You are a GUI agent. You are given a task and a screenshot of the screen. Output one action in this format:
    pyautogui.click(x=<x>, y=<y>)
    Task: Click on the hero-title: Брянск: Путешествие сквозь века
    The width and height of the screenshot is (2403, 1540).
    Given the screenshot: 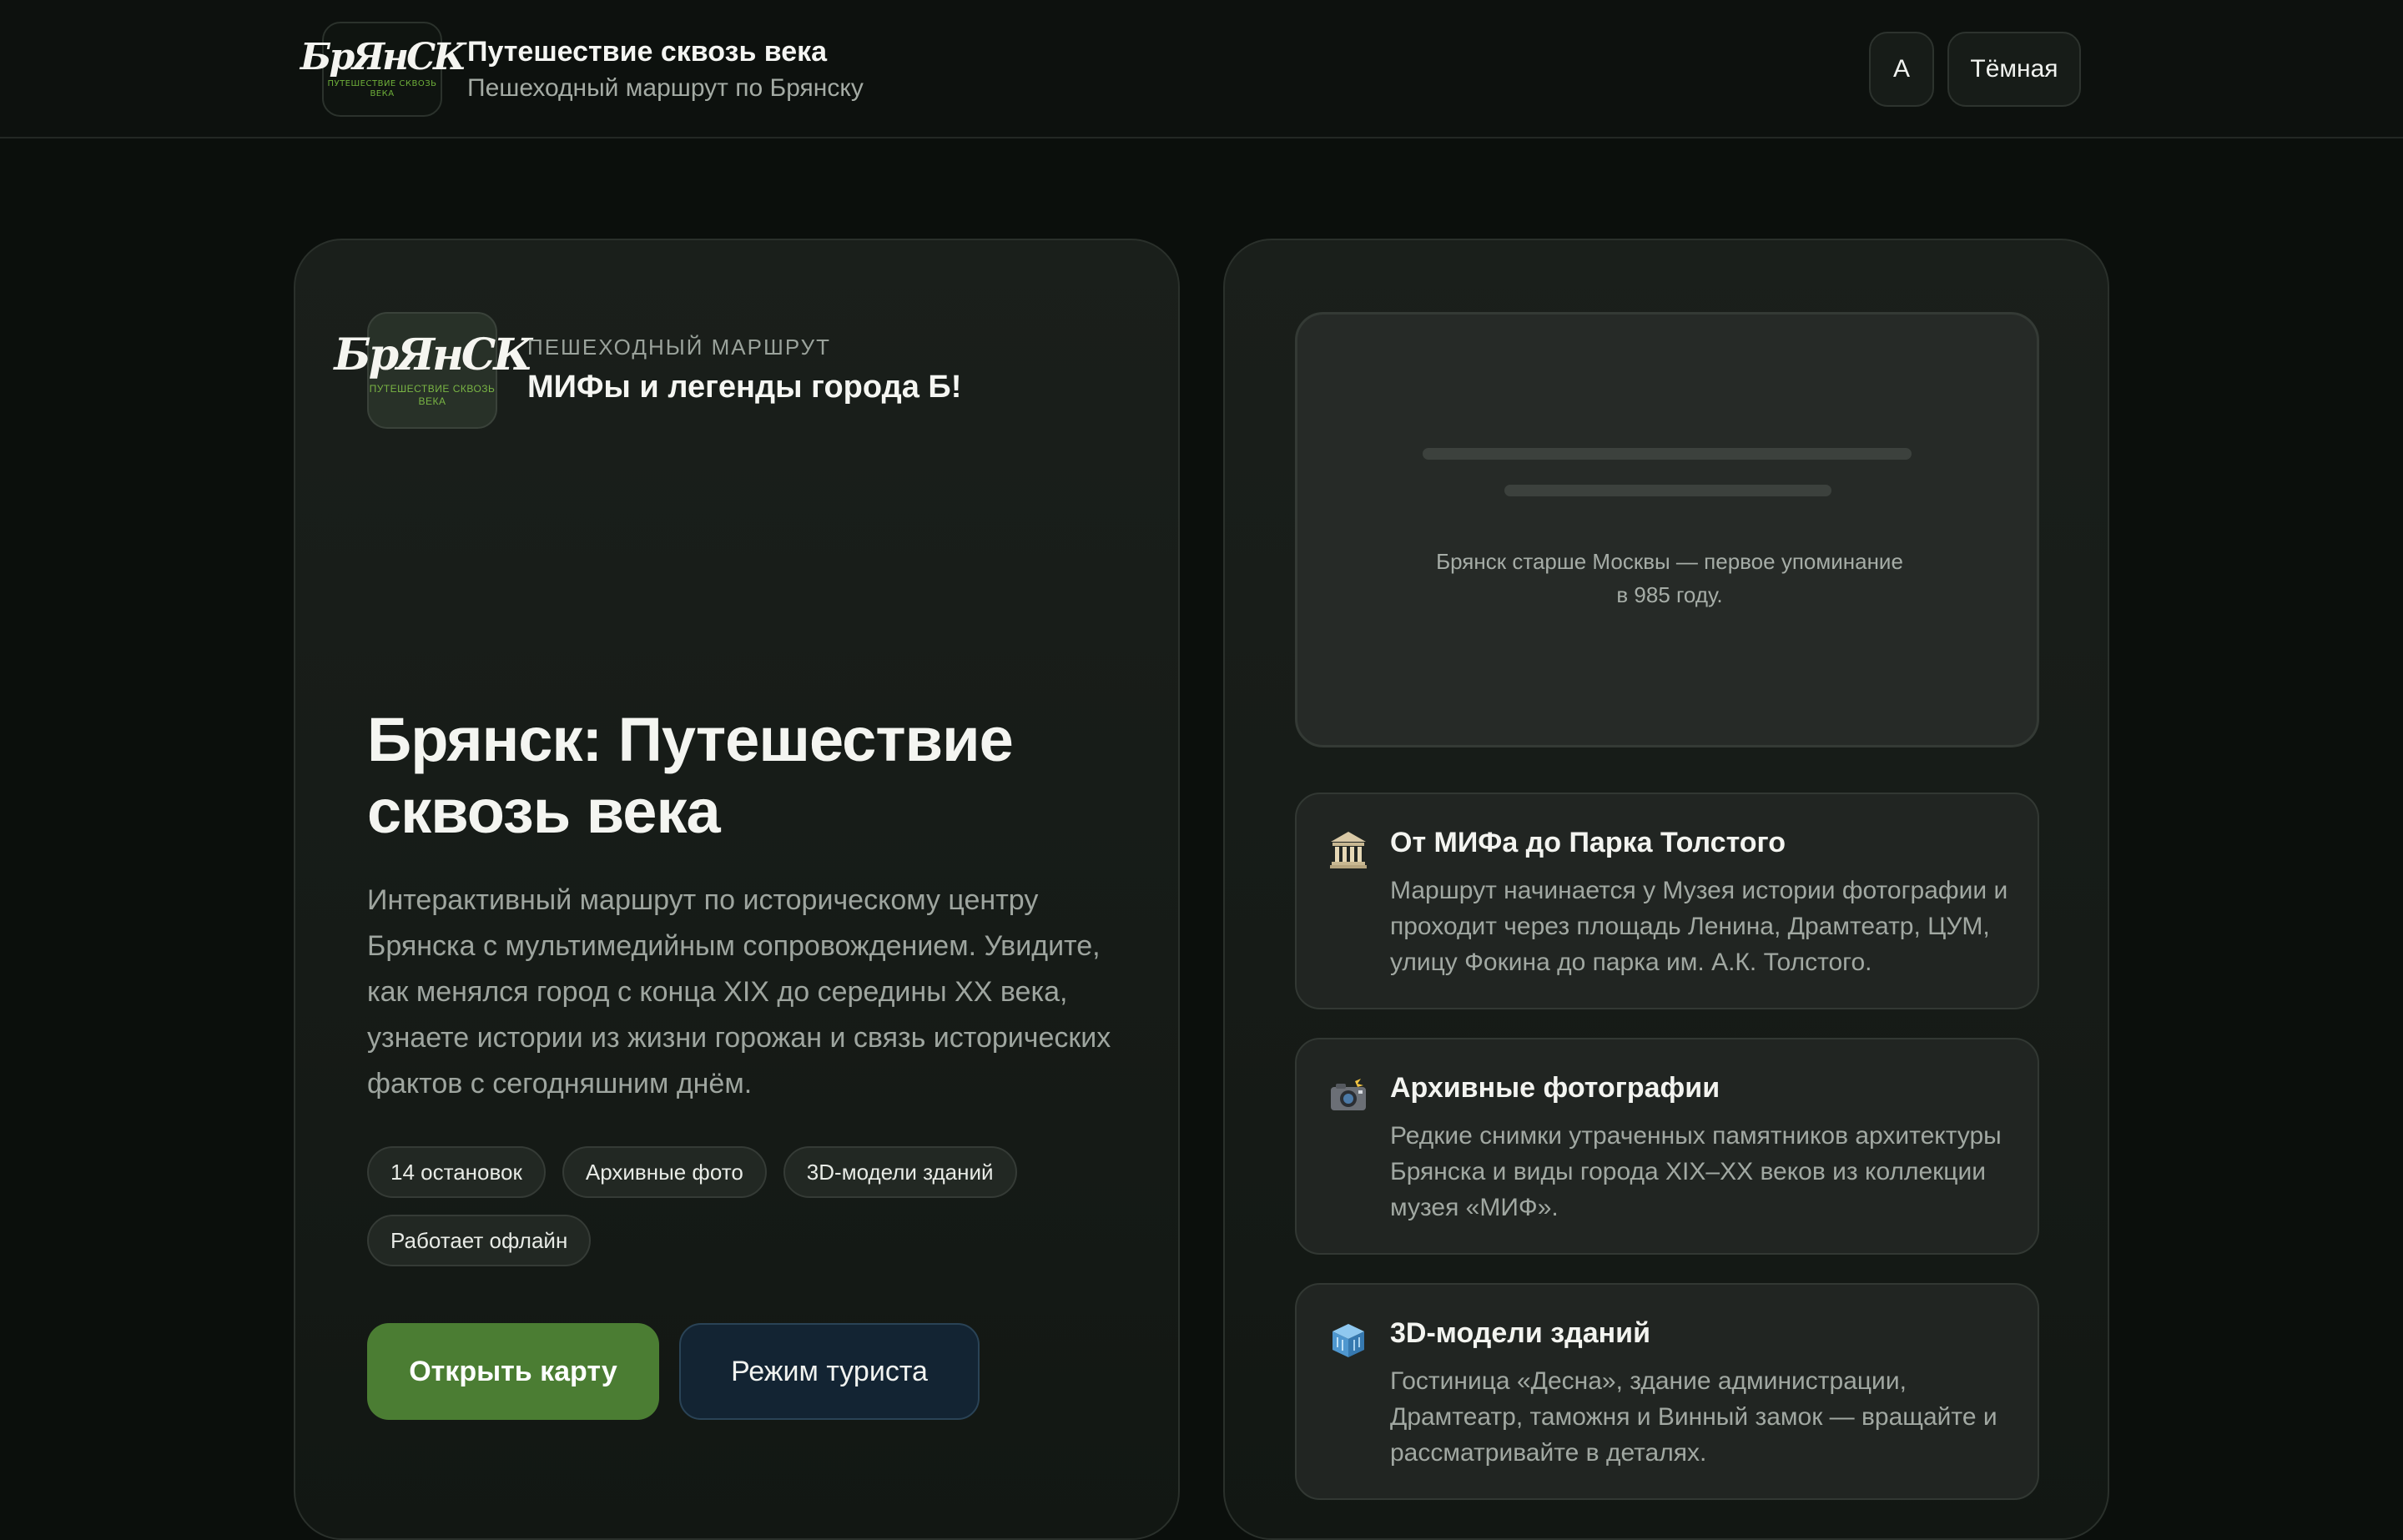 What is the action you would take?
    pyautogui.click(x=690, y=775)
    